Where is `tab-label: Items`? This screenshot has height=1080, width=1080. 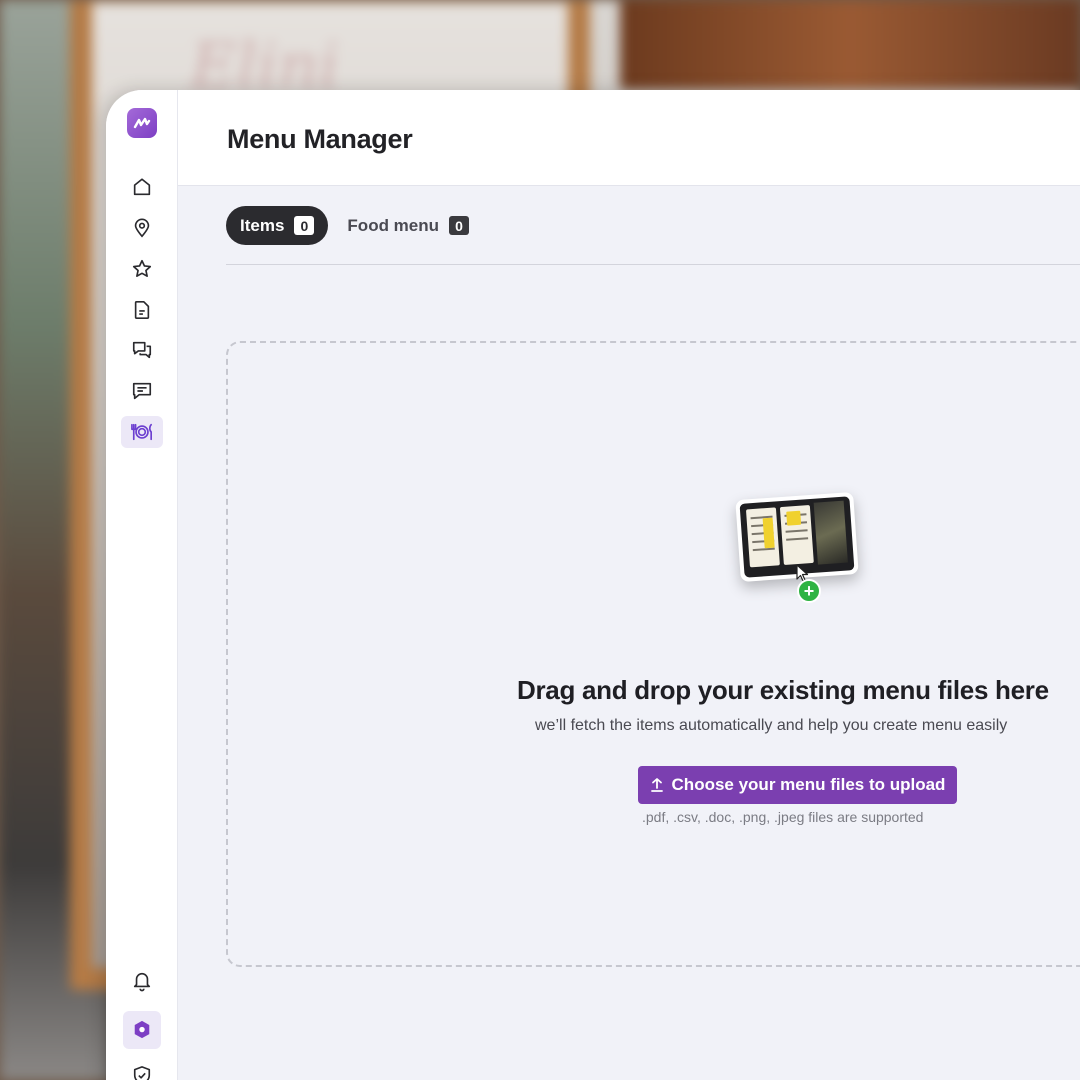
tab-label: Items is located at coordinates (262, 225).